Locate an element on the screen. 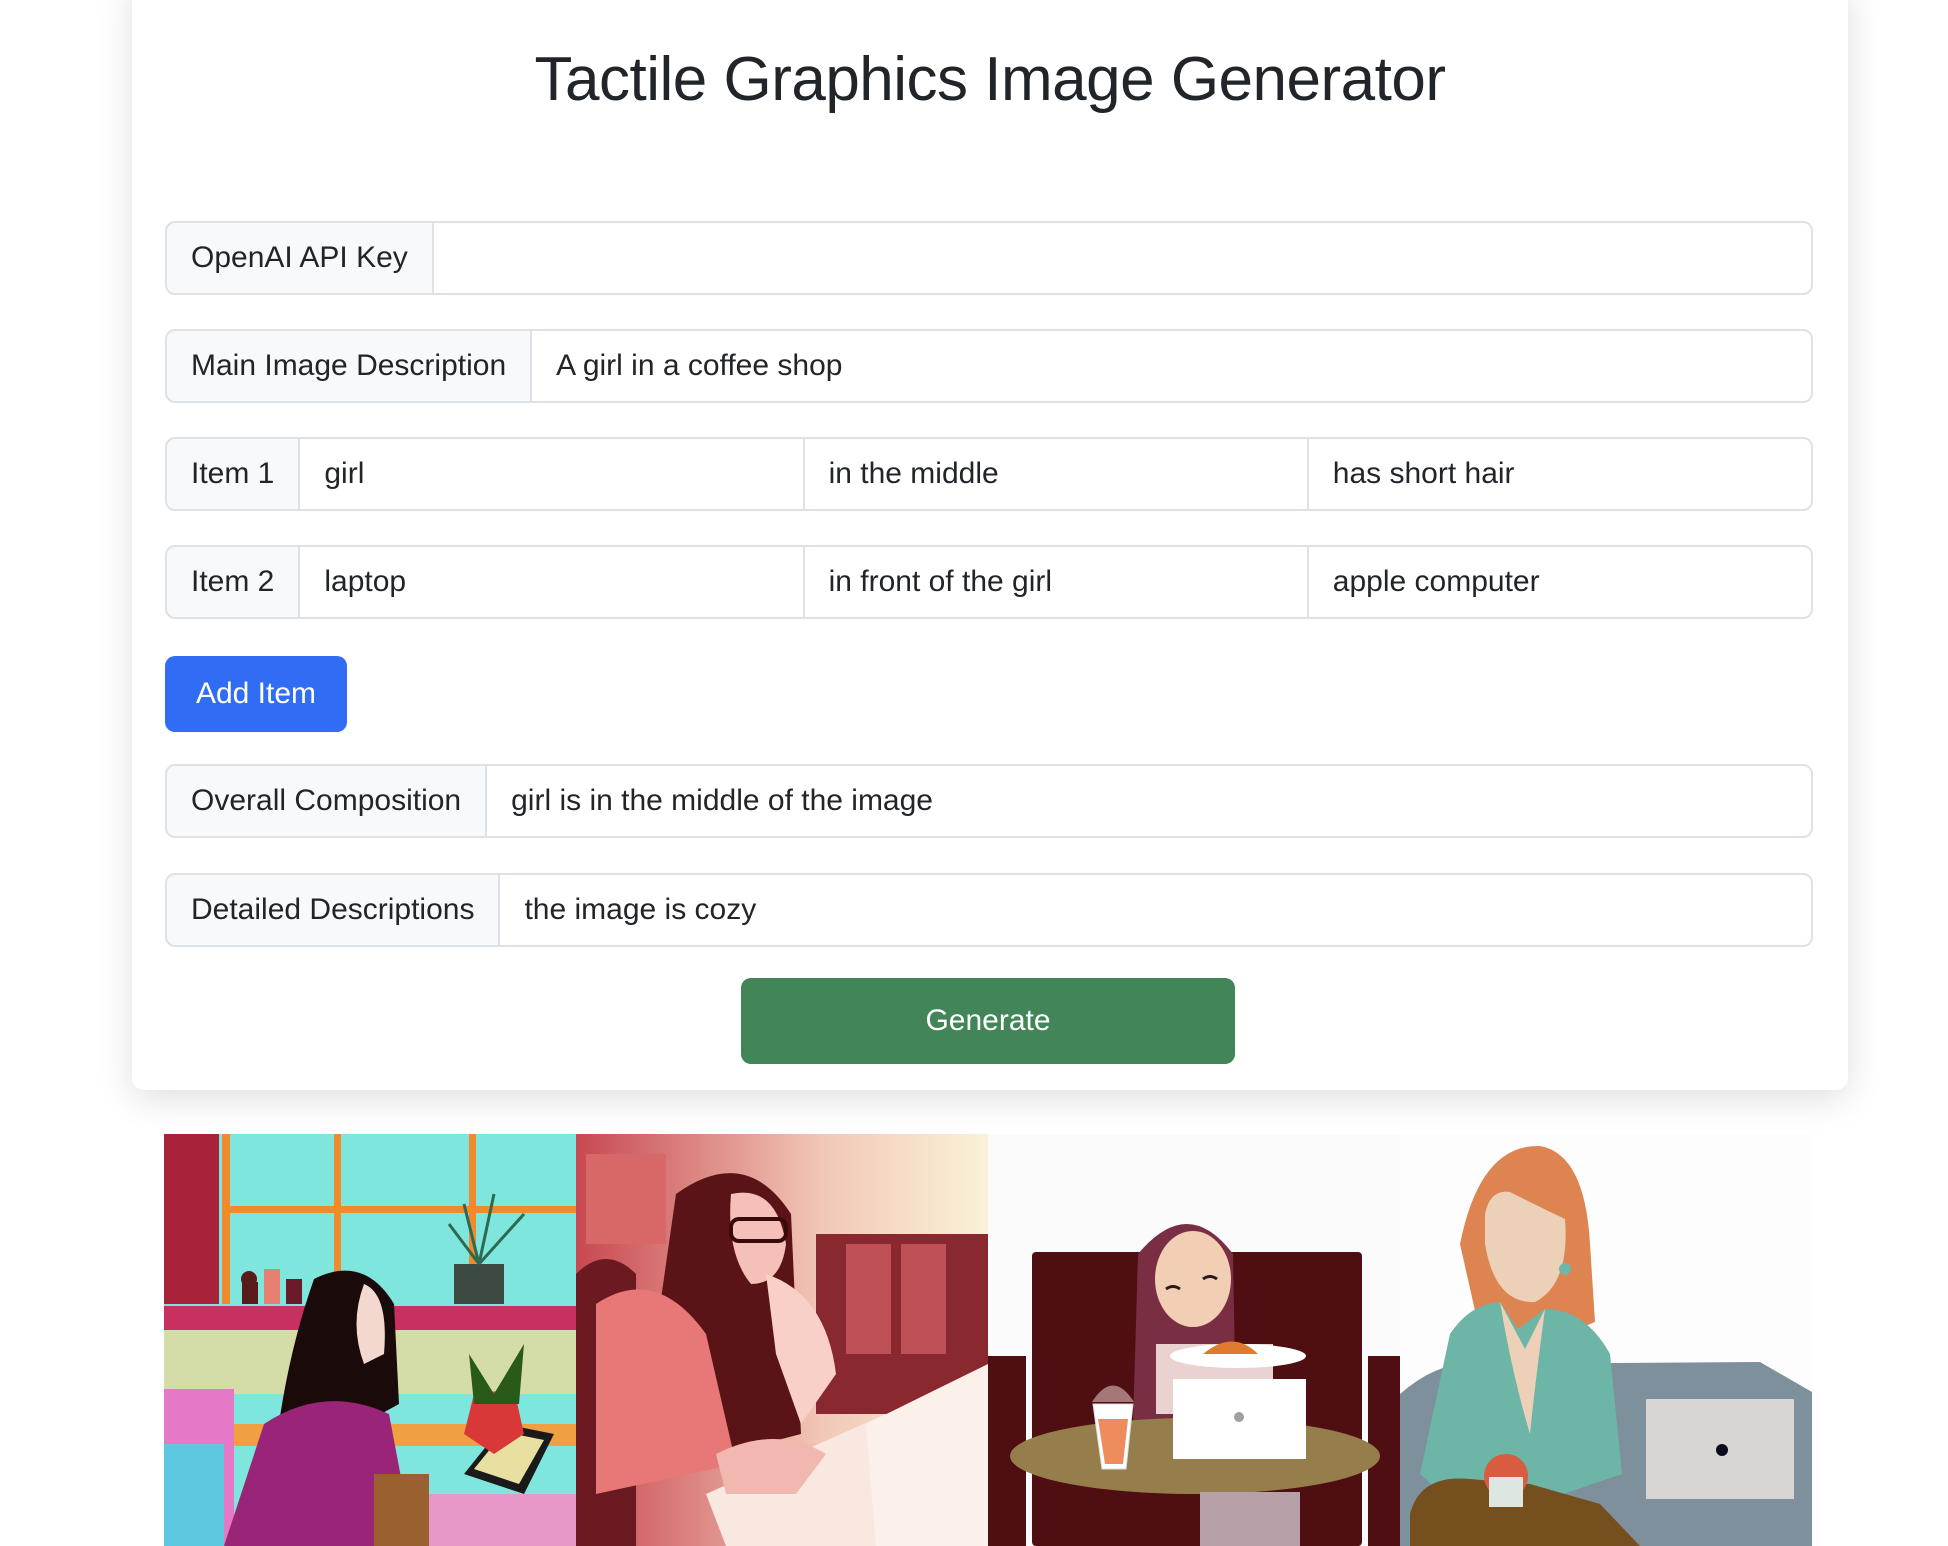 The height and width of the screenshot is (1546, 1948). detailed-descriptions-label: Detailed Descriptions is located at coordinates (333, 910).